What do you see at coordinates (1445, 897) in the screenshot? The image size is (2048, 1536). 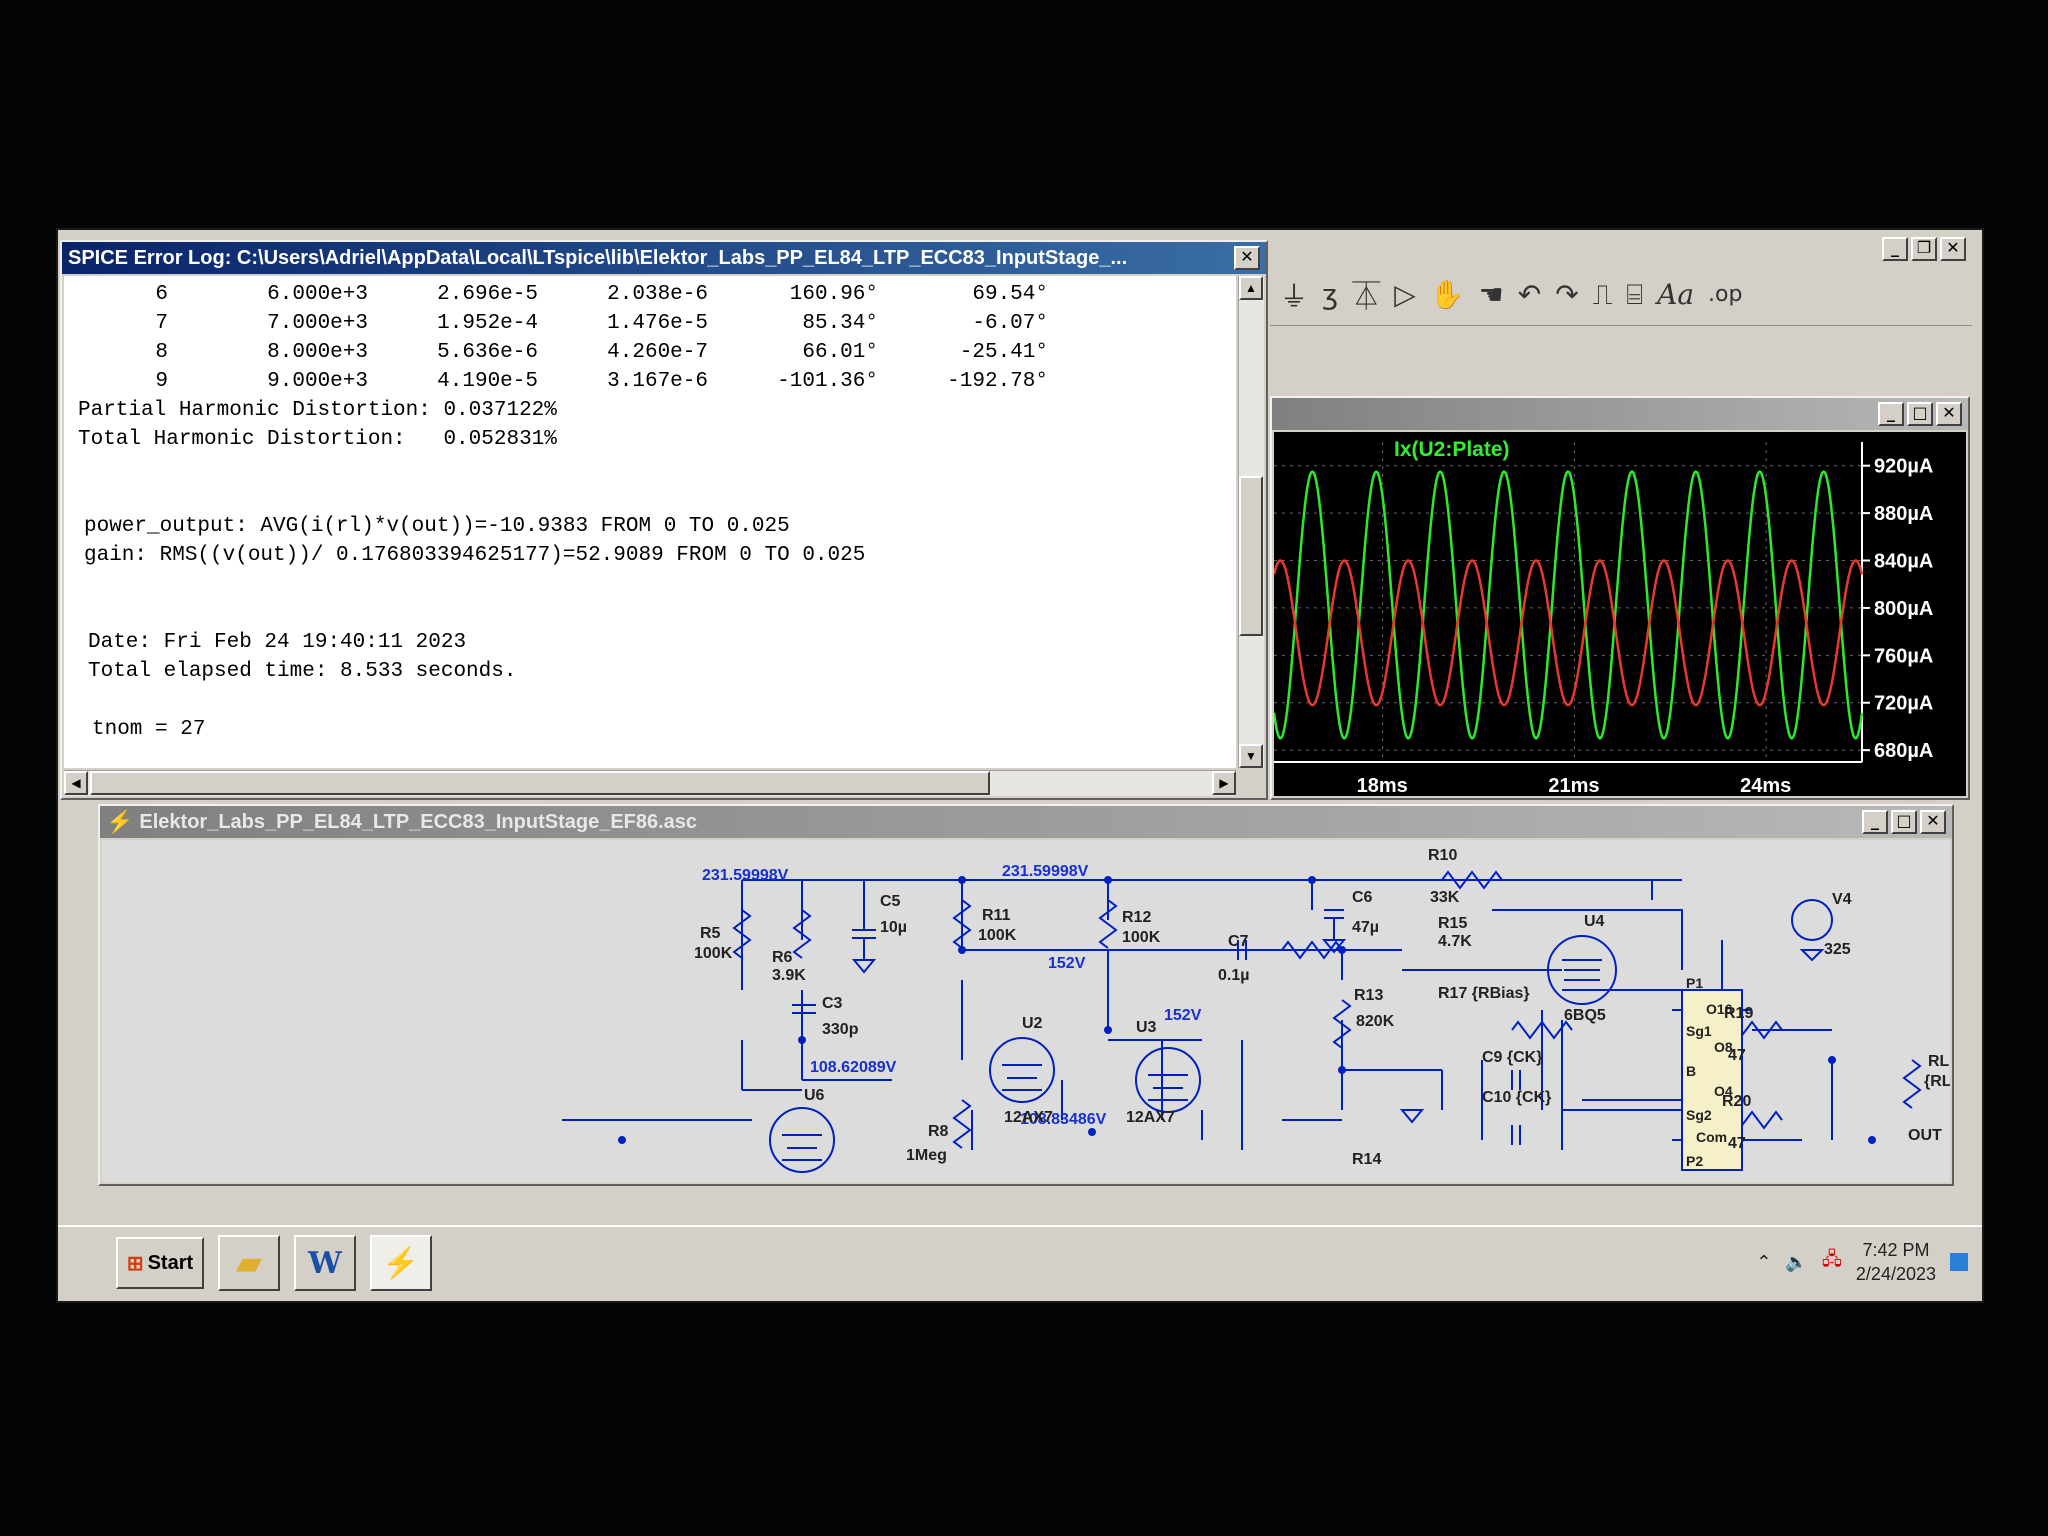 I see `component-value: 33K` at bounding box center [1445, 897].